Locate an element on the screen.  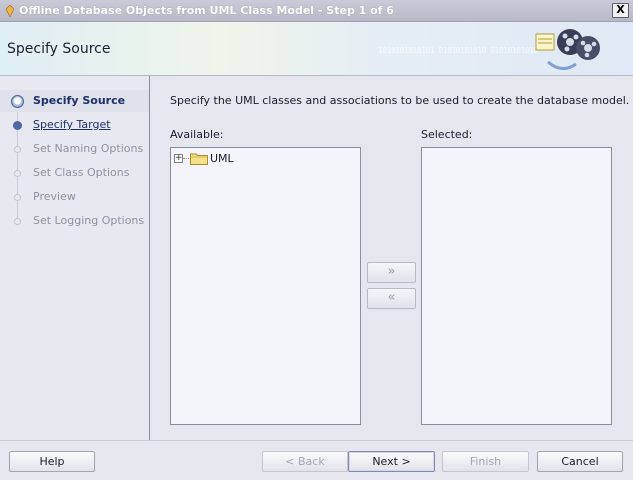
step-specify-target: Specify Target is located at coordinates (74, 125).